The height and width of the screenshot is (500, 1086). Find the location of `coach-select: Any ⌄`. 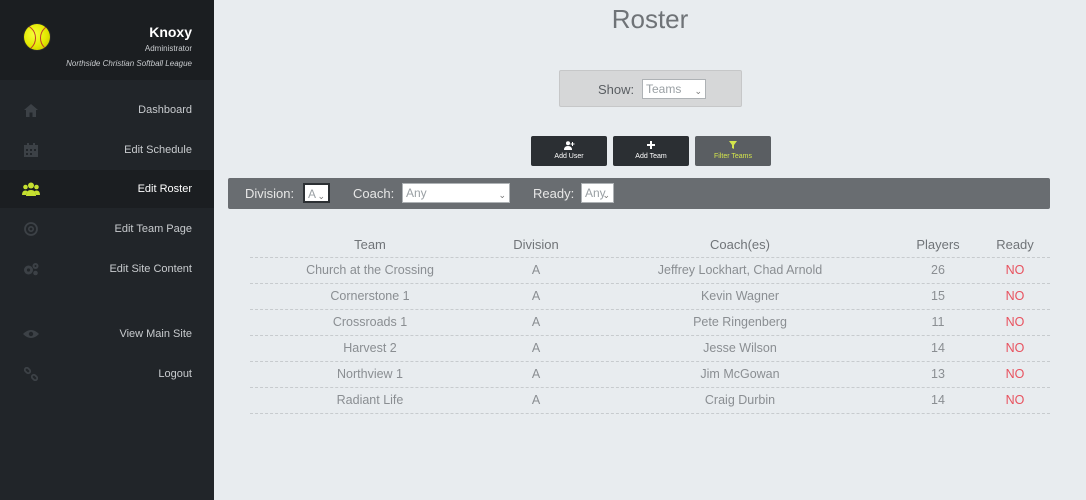

coach-select: Any ⌄ is located at coordinates (456, 193).